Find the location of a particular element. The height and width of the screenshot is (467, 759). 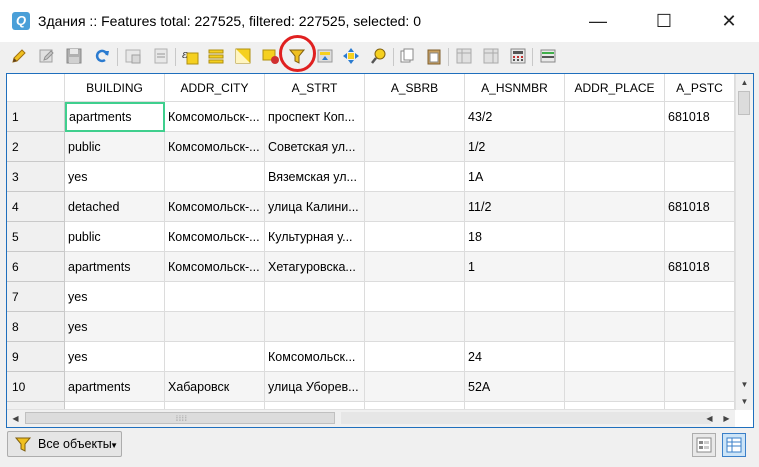

column-header: A_HSNMBR is located at coordinates (515, 88).